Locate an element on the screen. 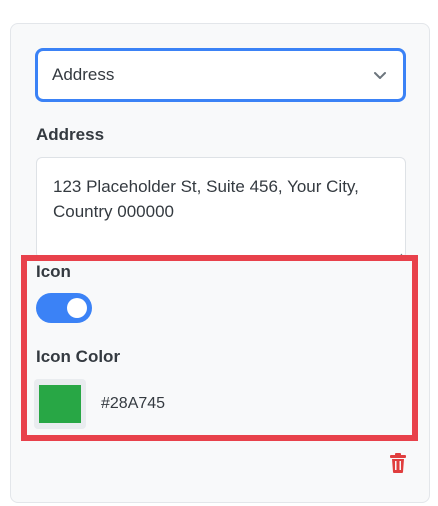 The height and width of the screenshot is (506, 438). delete-button is located at coordinates (398, 465).